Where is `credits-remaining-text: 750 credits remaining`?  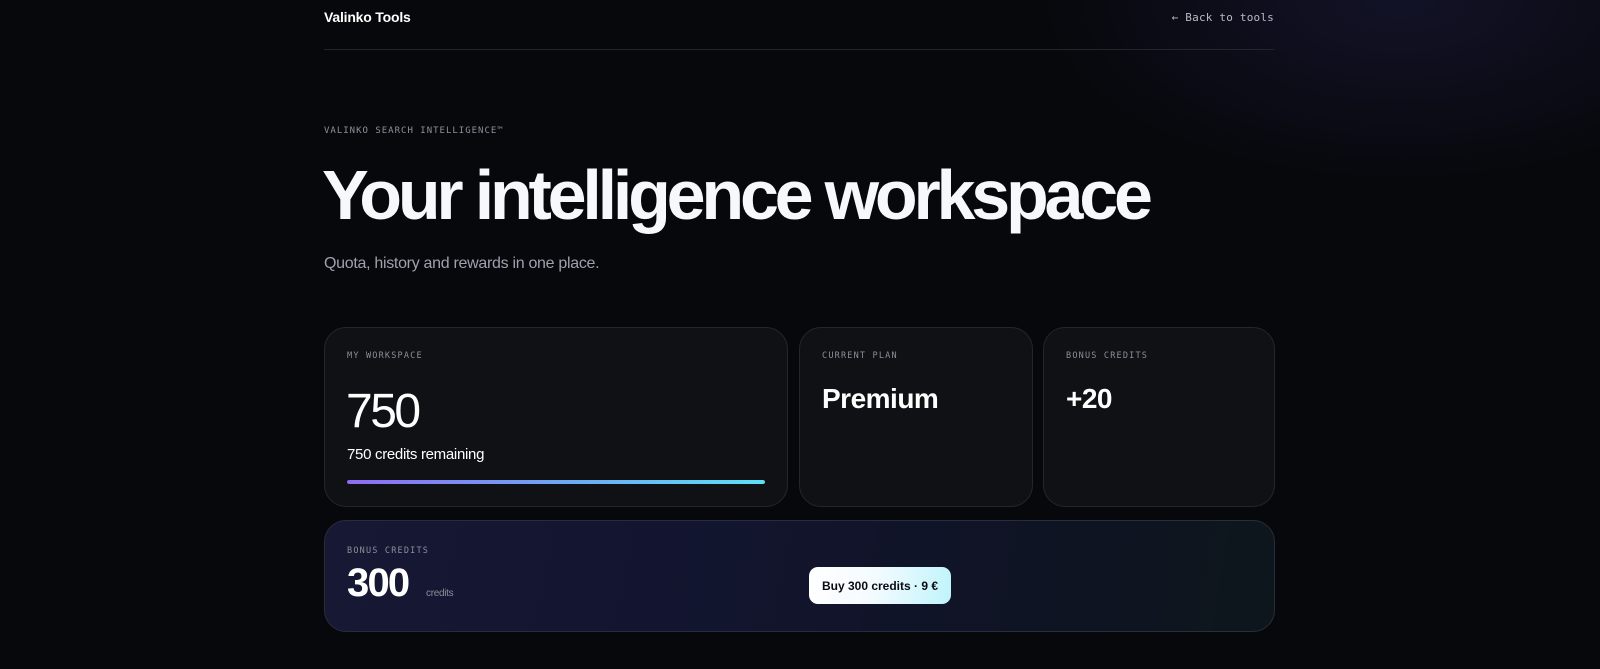
credits-remaining-text: 750 credits remaining is located at coordinates (416, 454).